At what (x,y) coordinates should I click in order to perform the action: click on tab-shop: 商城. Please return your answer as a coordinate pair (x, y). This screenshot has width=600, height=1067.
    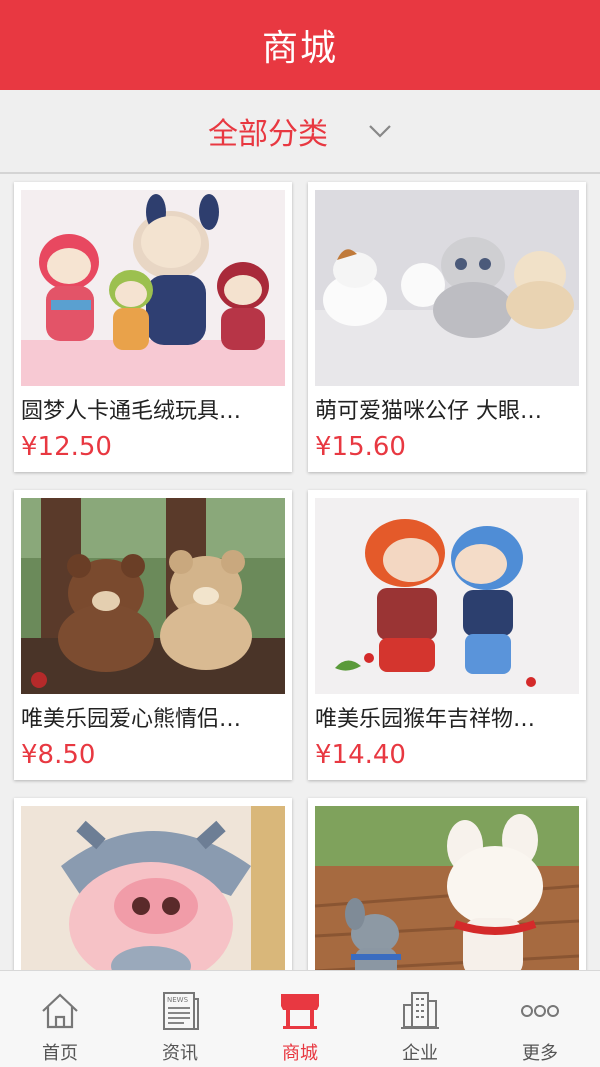
    Looking at the image, I should click on (300, 1019).